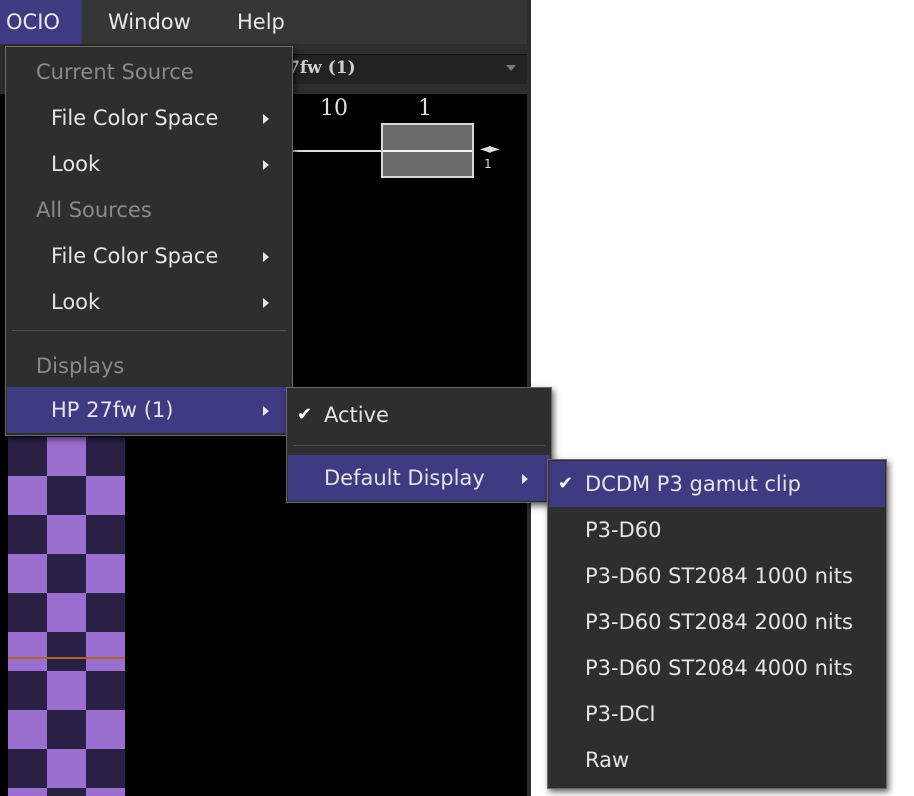 The height and width of the screenshot is (796, 914). Describe the element at coordinates (149, 22) in the screenshot. I see `menu-window: Window` at that location.